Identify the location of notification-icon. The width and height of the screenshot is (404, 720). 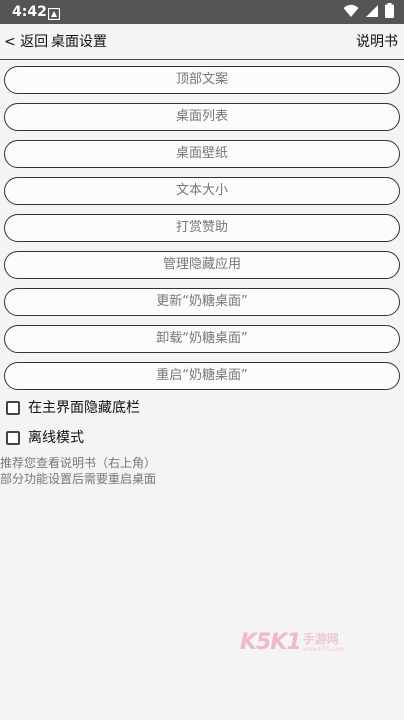
(54, 13).